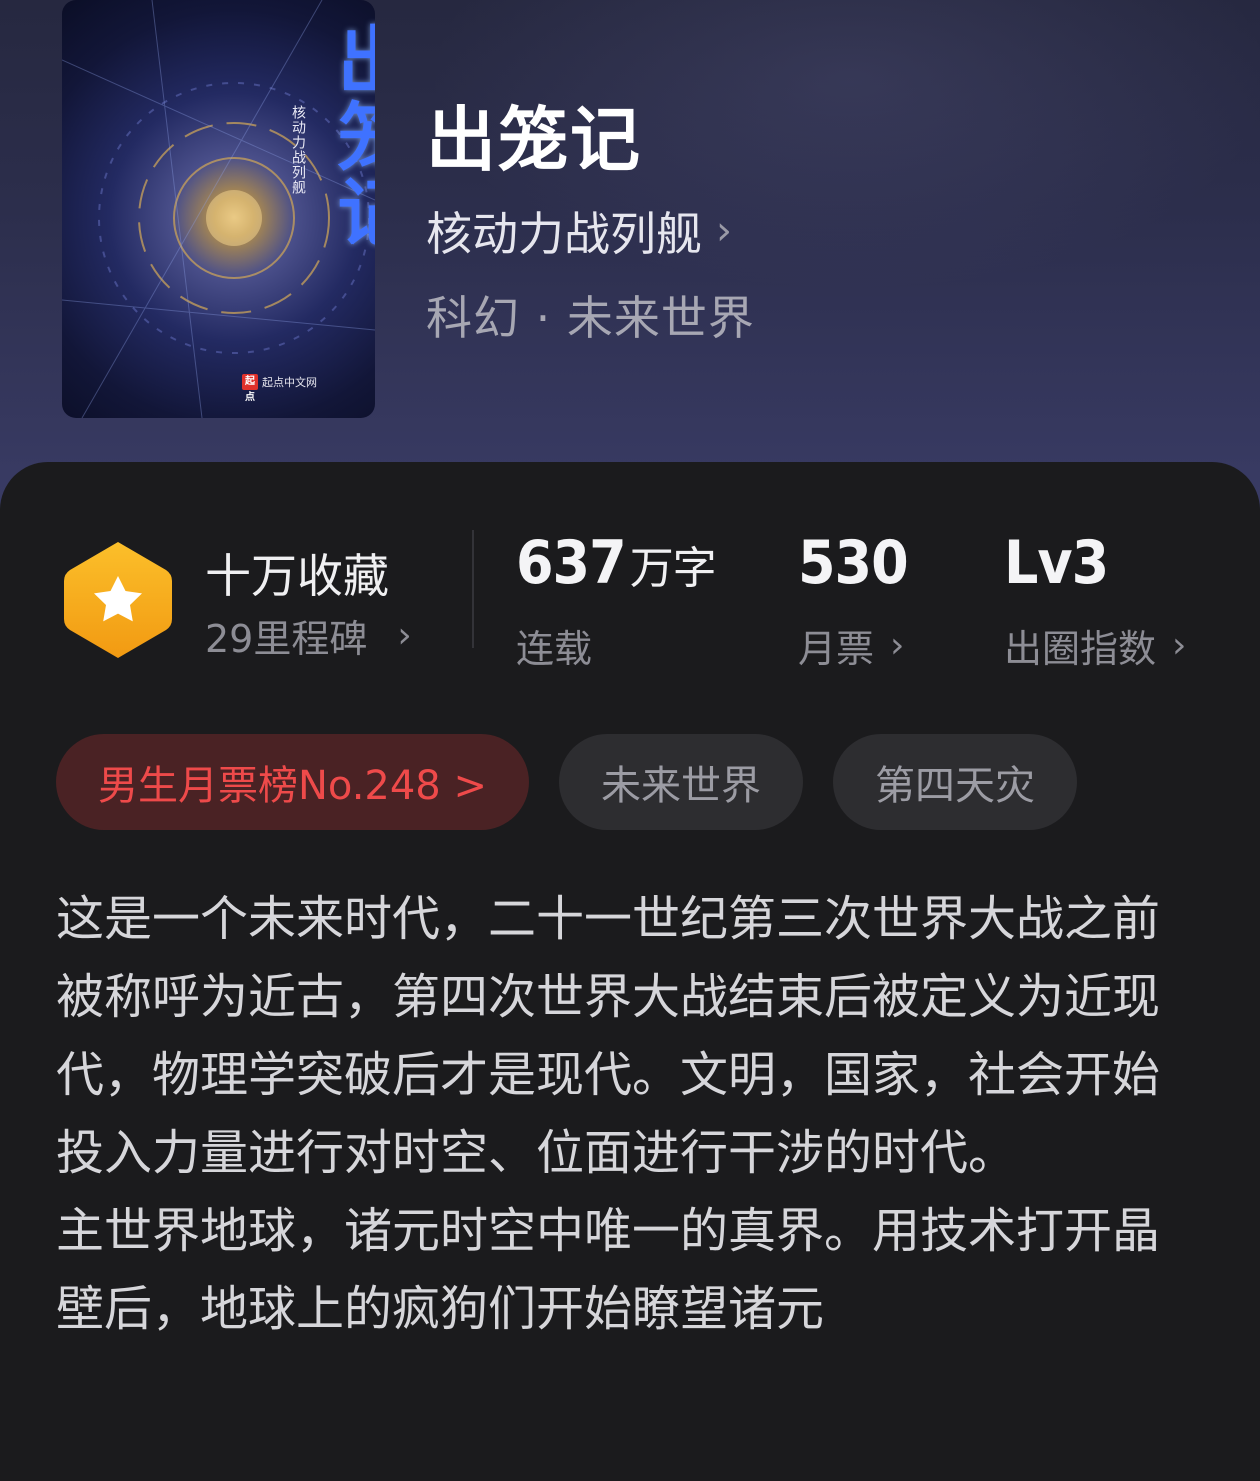  I want to click on cover-author: 核动力战列舰, so click(298, 150).